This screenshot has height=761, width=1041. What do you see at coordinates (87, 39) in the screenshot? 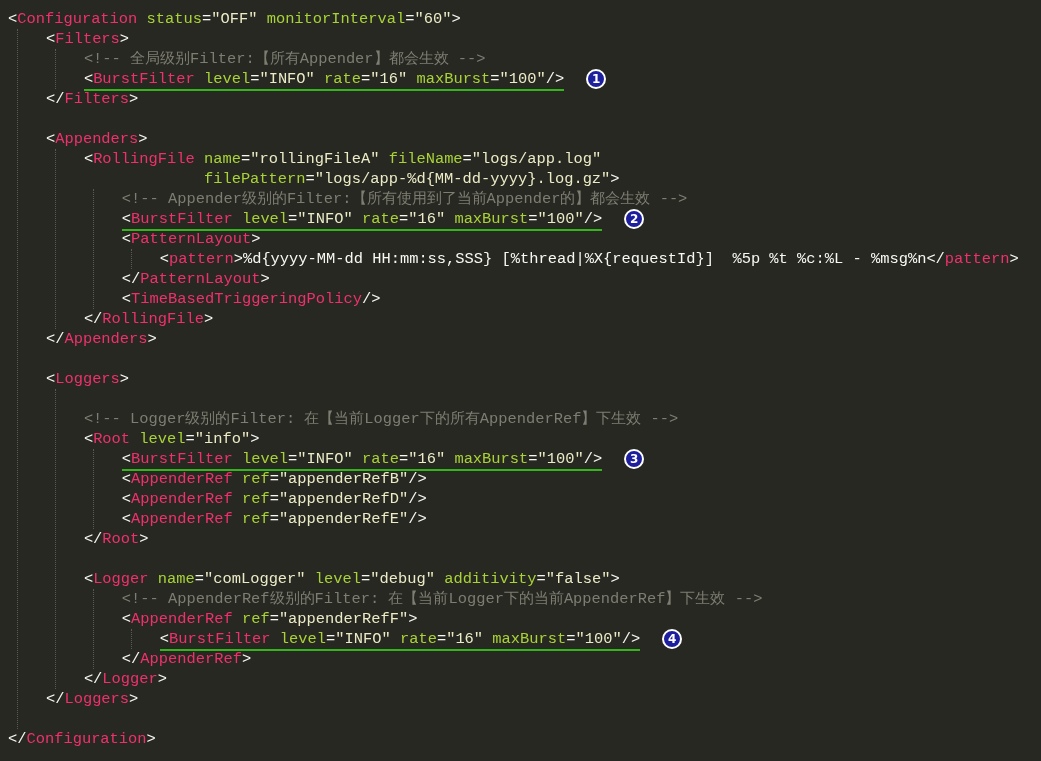
I see `code-line: <Filters>` at bounding box center [87, 39].